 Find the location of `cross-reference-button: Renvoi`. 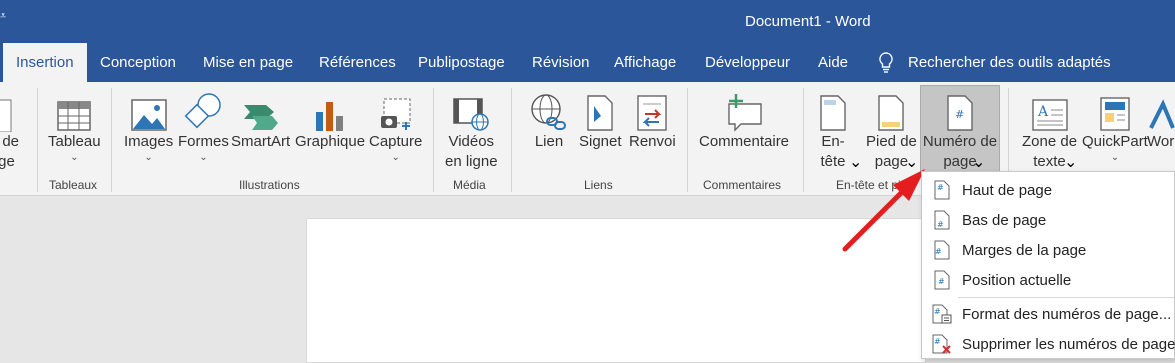

cross-reference-button: Renvoi is located at coordinates (652, 119).